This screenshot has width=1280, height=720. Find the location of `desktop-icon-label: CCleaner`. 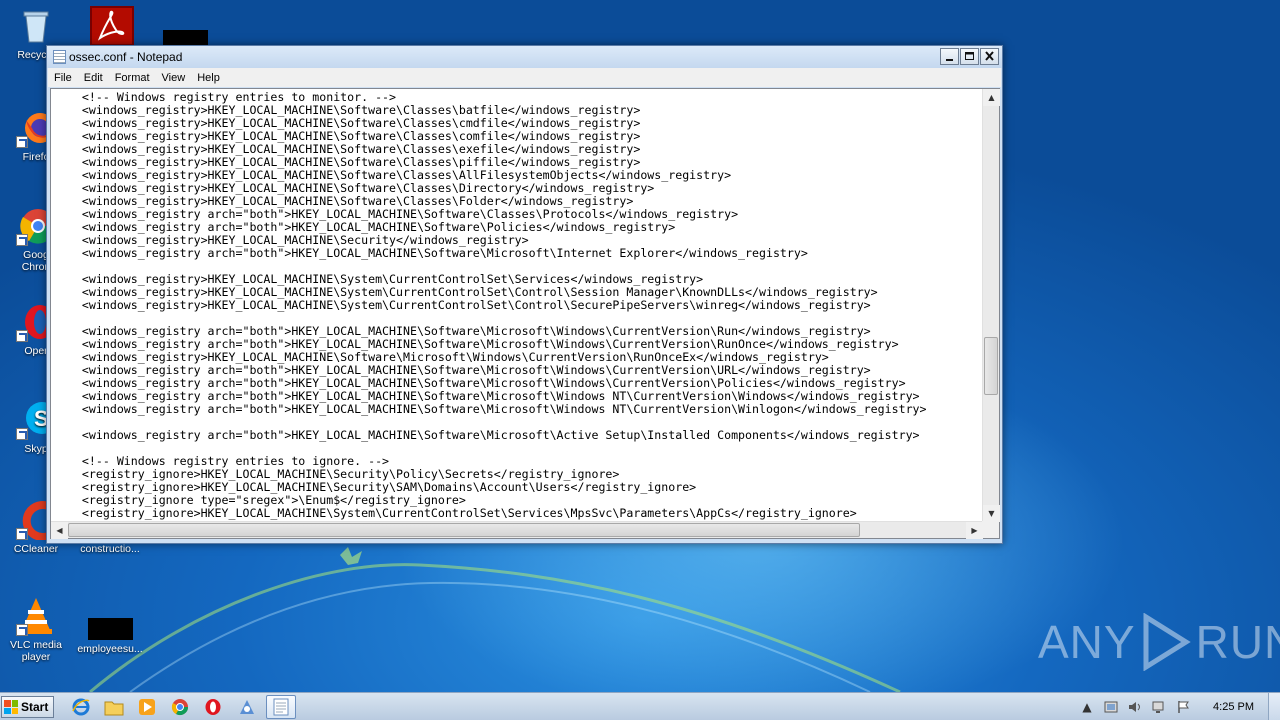

desktop-icon-label: CCleaner is located at coordinates (36, 549).